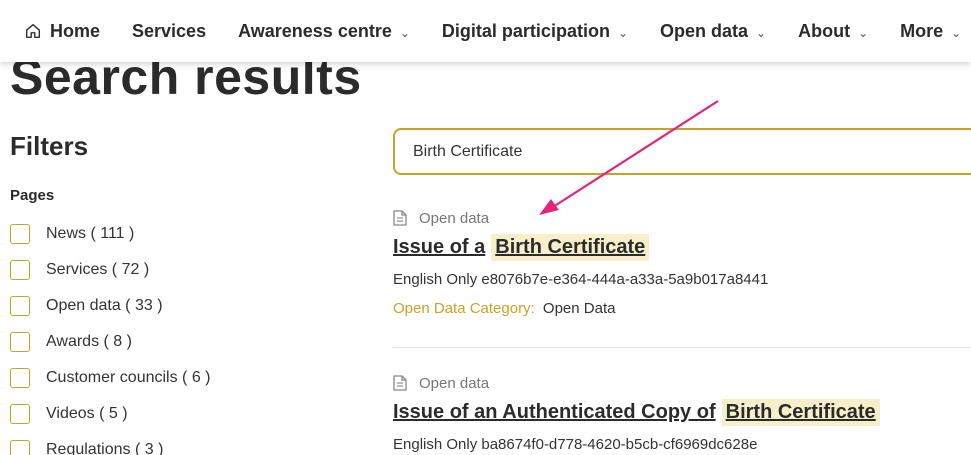 The image size is (971, 455). What do you see at coordinates (554, 412) in the screenshot?
I see `result-title-prefix: Issue of an Authenticated Copy of` at bounding box center [554, 412].